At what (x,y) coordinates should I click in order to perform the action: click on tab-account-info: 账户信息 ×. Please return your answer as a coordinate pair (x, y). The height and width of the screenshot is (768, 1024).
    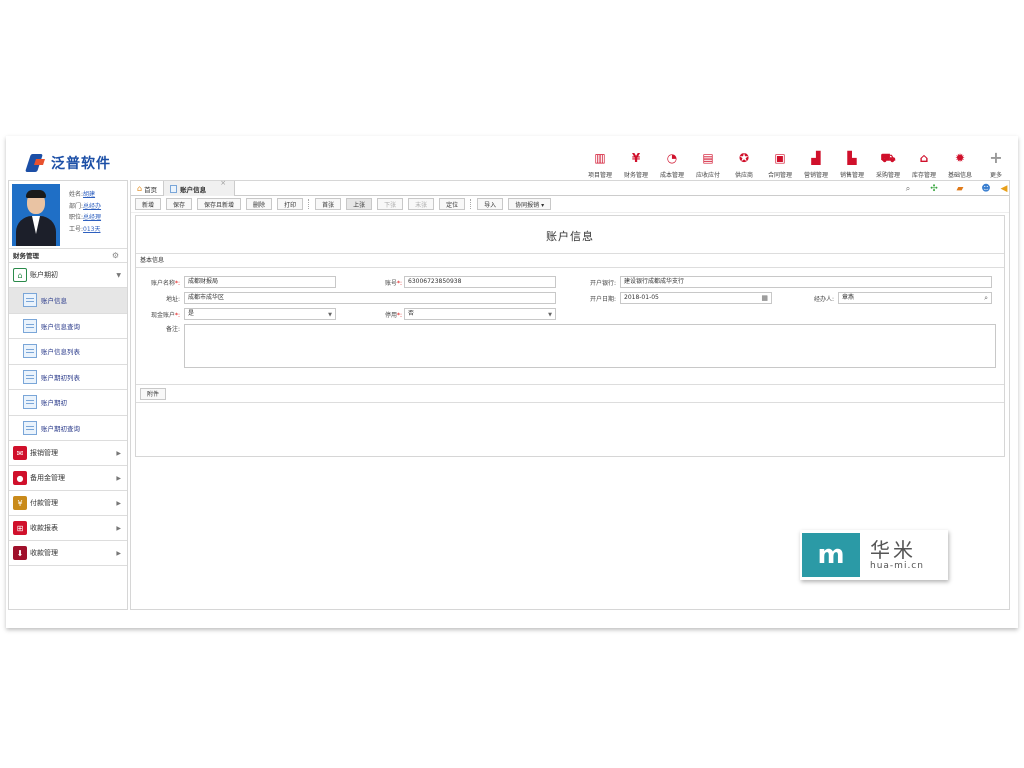
    Looking at the image, I should click on (200, 187).